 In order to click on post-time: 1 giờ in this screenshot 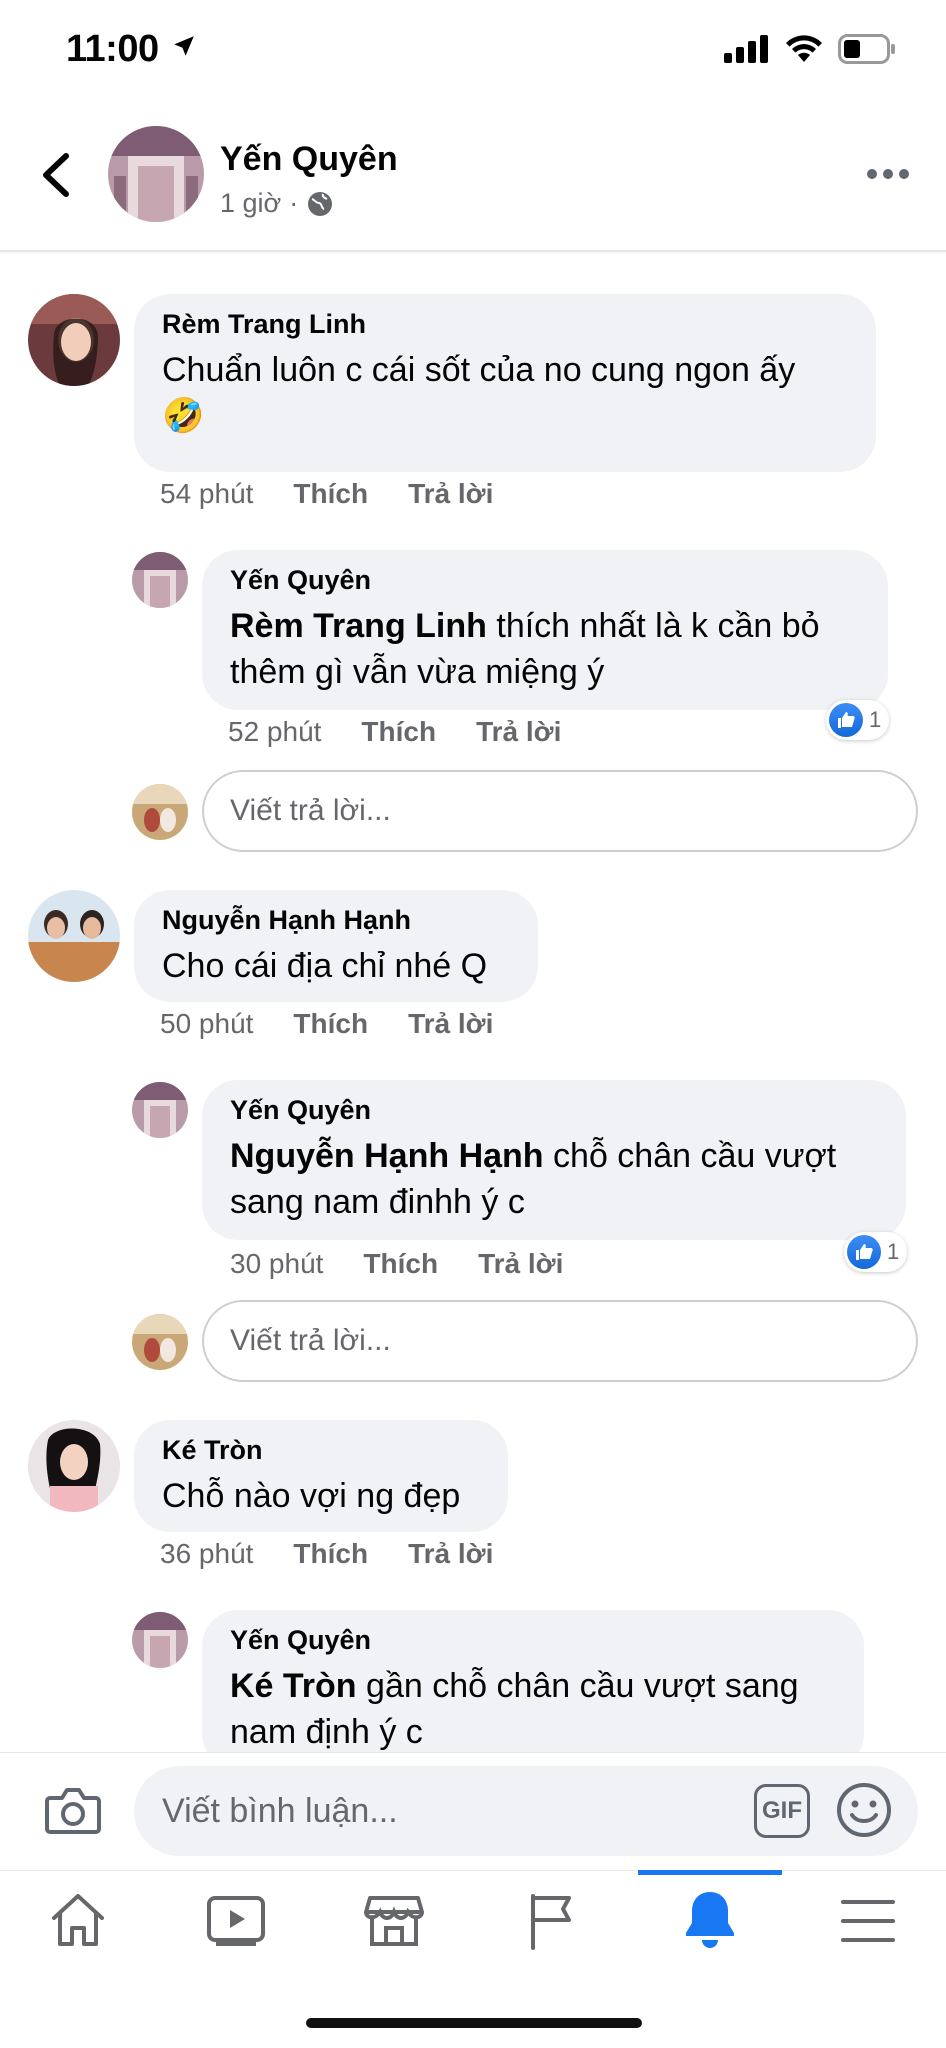, I will do `click(251, 203)`.